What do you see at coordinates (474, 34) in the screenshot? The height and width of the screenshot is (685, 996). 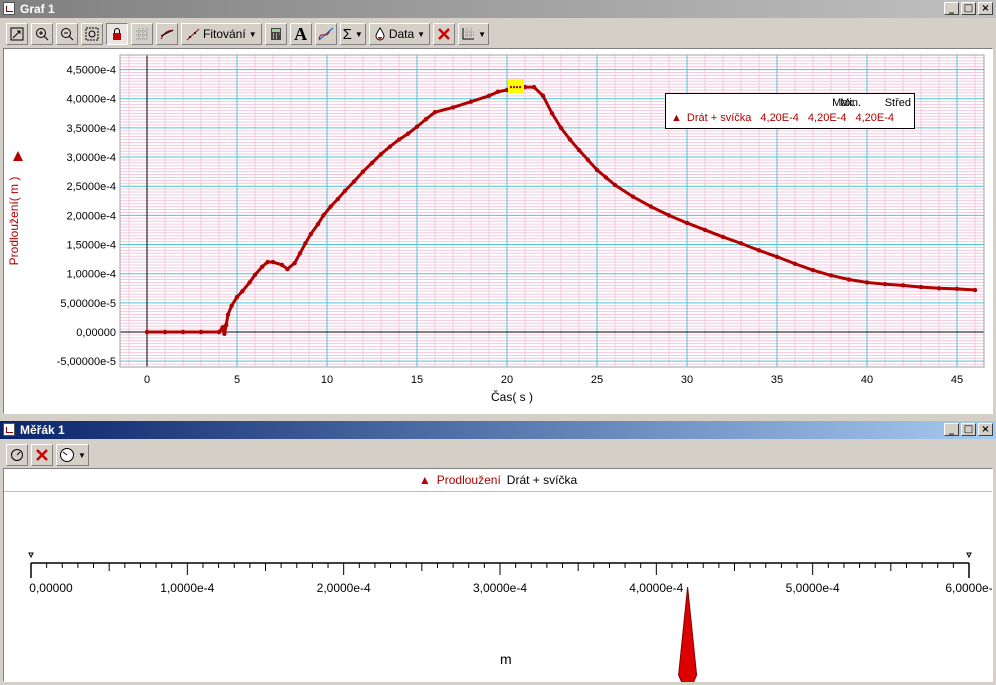 I see `axes-dropdown: ▼` at bounding box center [474, 34].